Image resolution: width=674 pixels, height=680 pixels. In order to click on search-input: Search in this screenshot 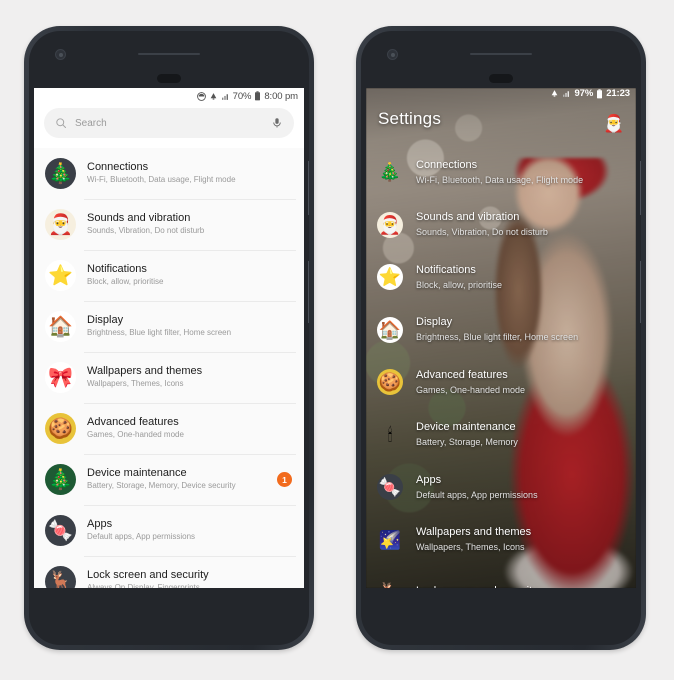, I will do `click(169, 123)`.